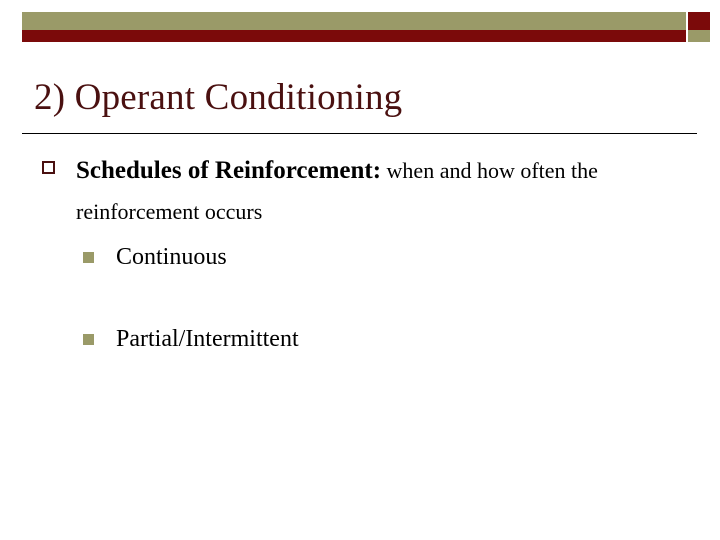 The height and width of the screenshot is (540, 720). Describe the element at coordinates (354, 36) in the screenshot. I see `header-red-bar` at that location.